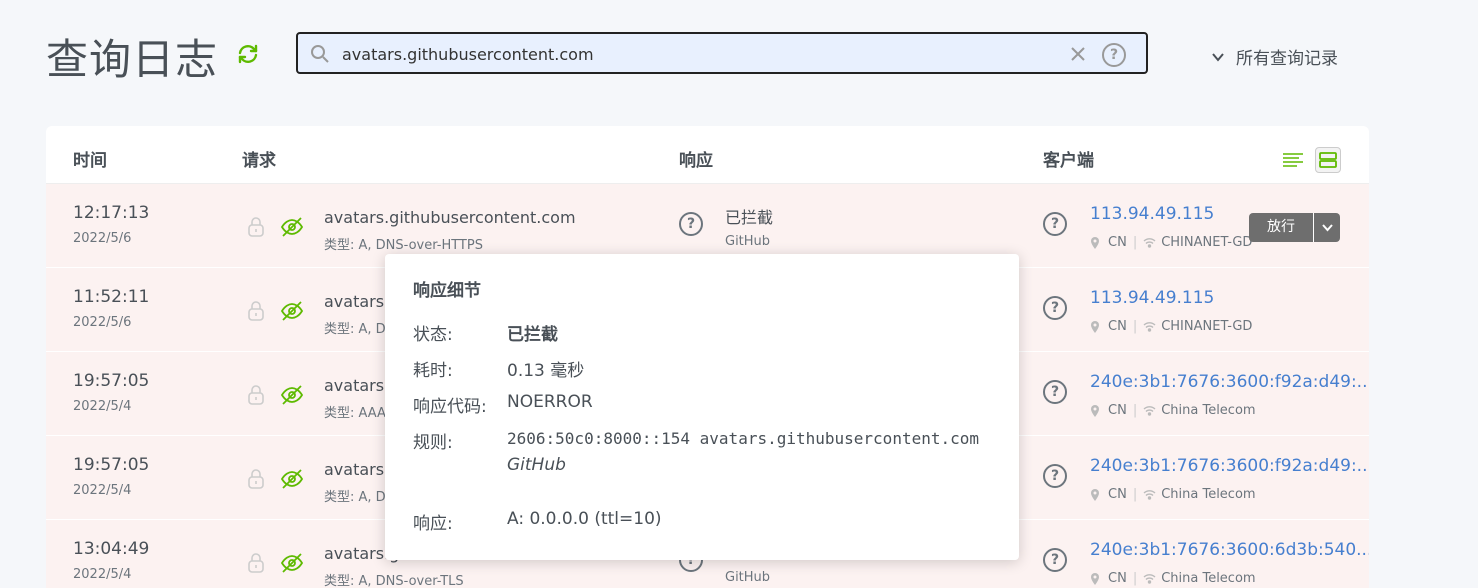 This screenshot has height=588, width=1478. What do you see at coordinates (447, 291) in the screenshot?
I see `popover-title: 响应细节` at bounding box center [447, 291].